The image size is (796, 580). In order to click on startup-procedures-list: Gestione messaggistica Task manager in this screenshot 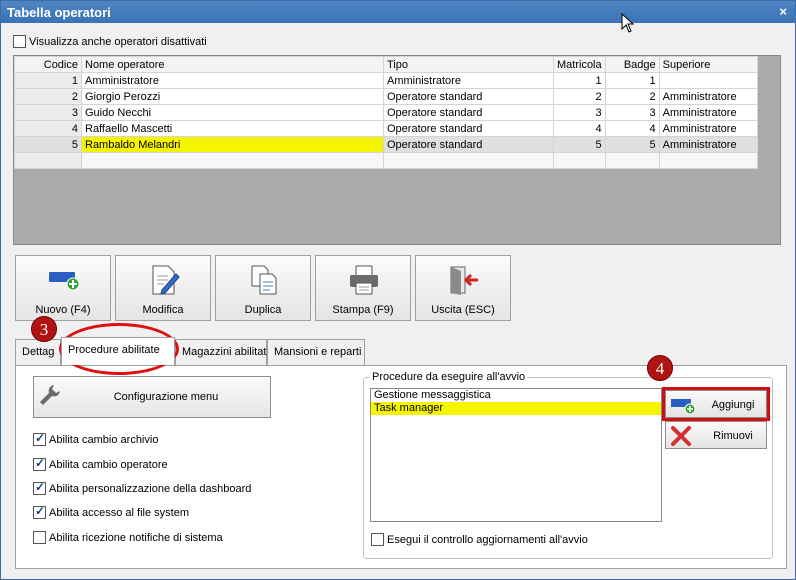, I will do `click(516, 455)`.